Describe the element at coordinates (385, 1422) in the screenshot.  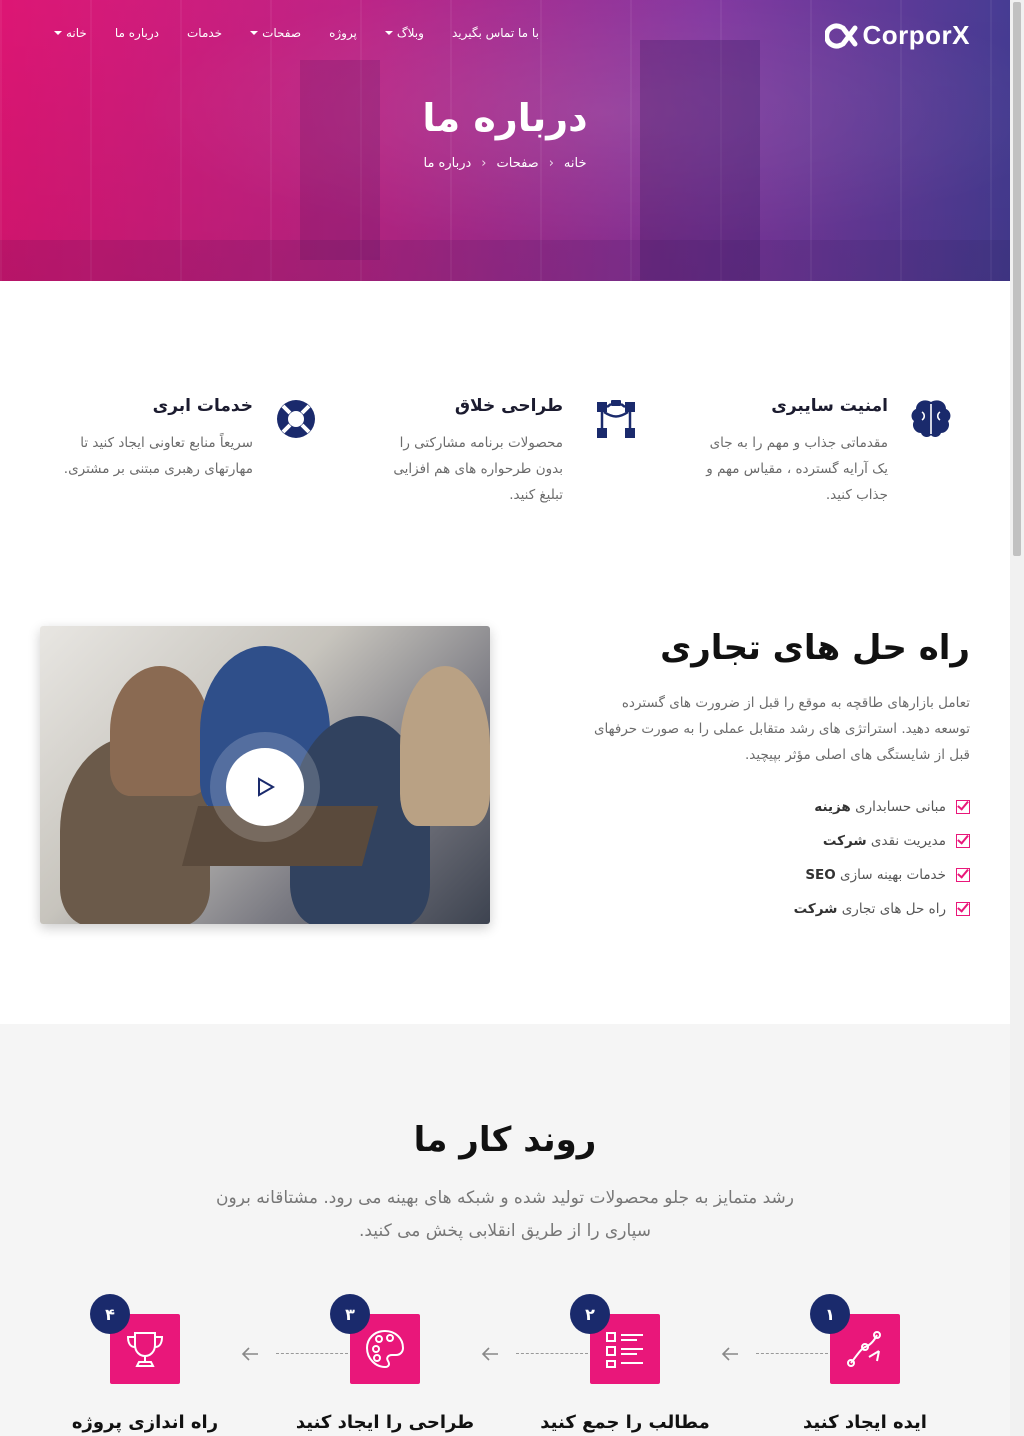
I see `step-title: طراحی را ایجاد کنید` at that location.